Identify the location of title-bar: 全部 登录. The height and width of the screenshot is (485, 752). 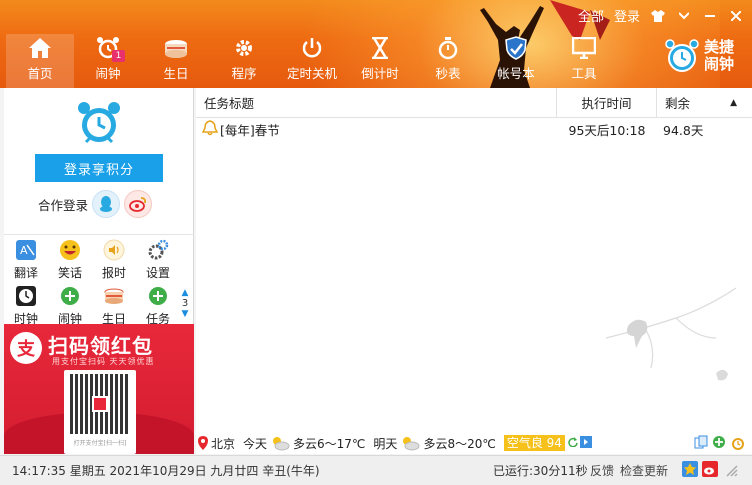
(661, 15).